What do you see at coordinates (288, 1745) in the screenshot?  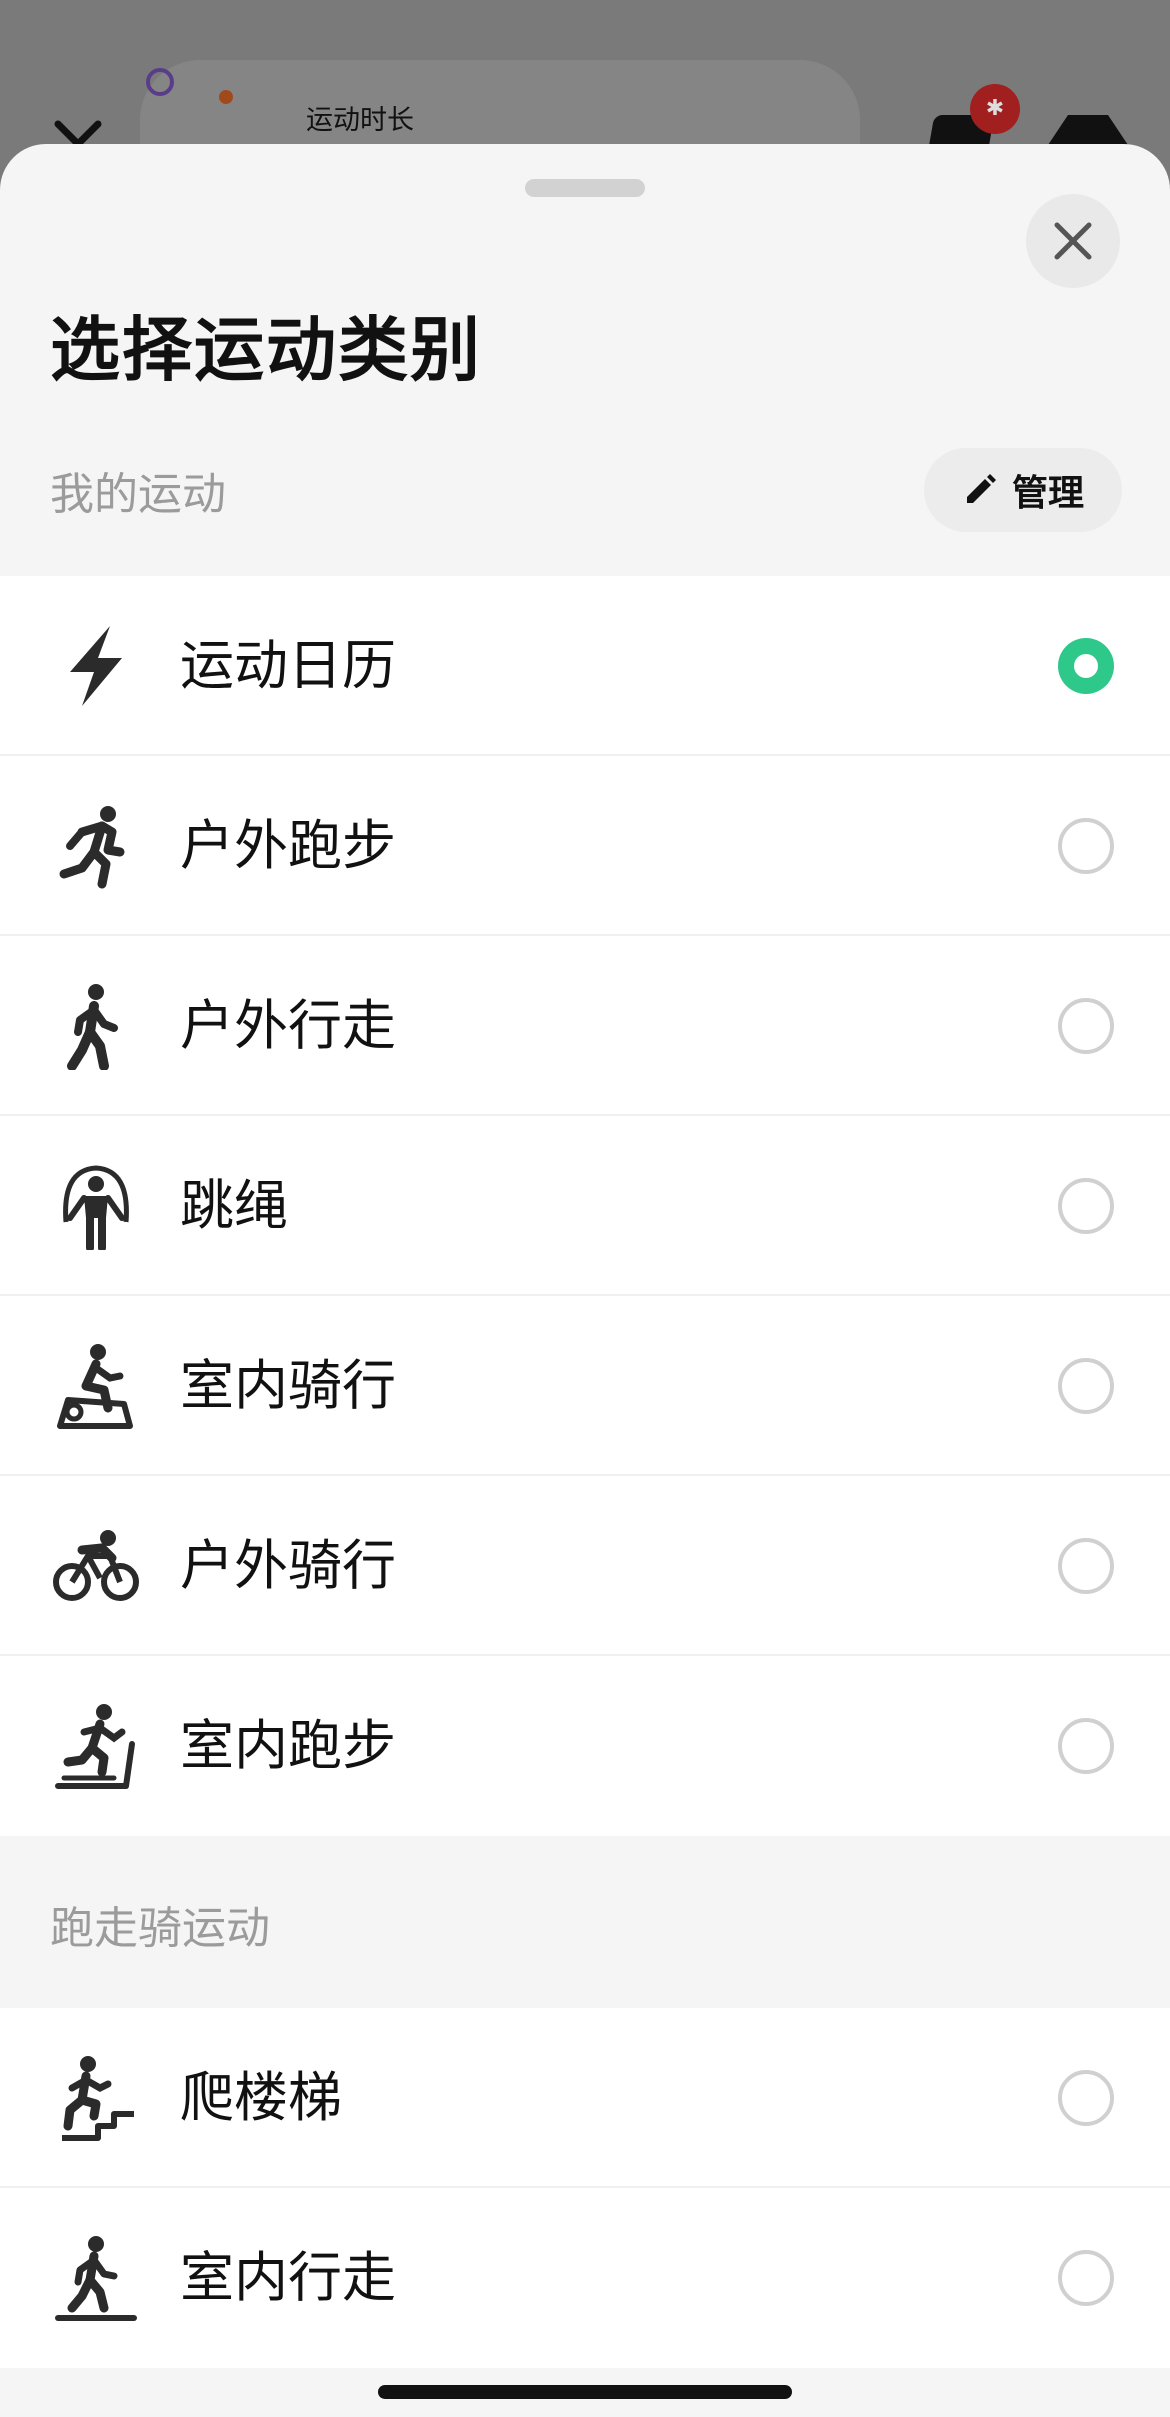 I see `sport-item-label: 室内跑步` at bounding box center [288, 1745].